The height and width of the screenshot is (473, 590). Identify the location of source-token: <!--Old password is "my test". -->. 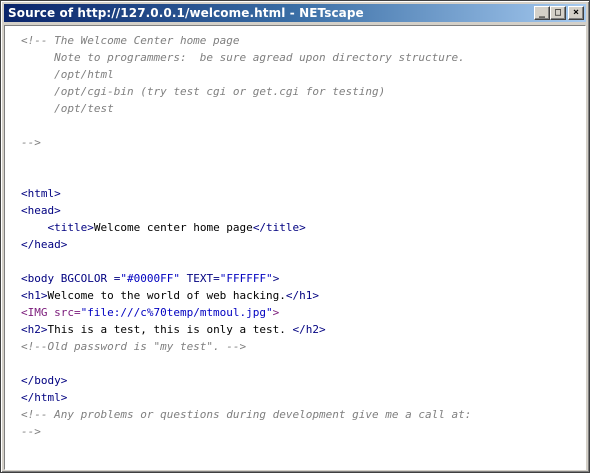
(134, 346).